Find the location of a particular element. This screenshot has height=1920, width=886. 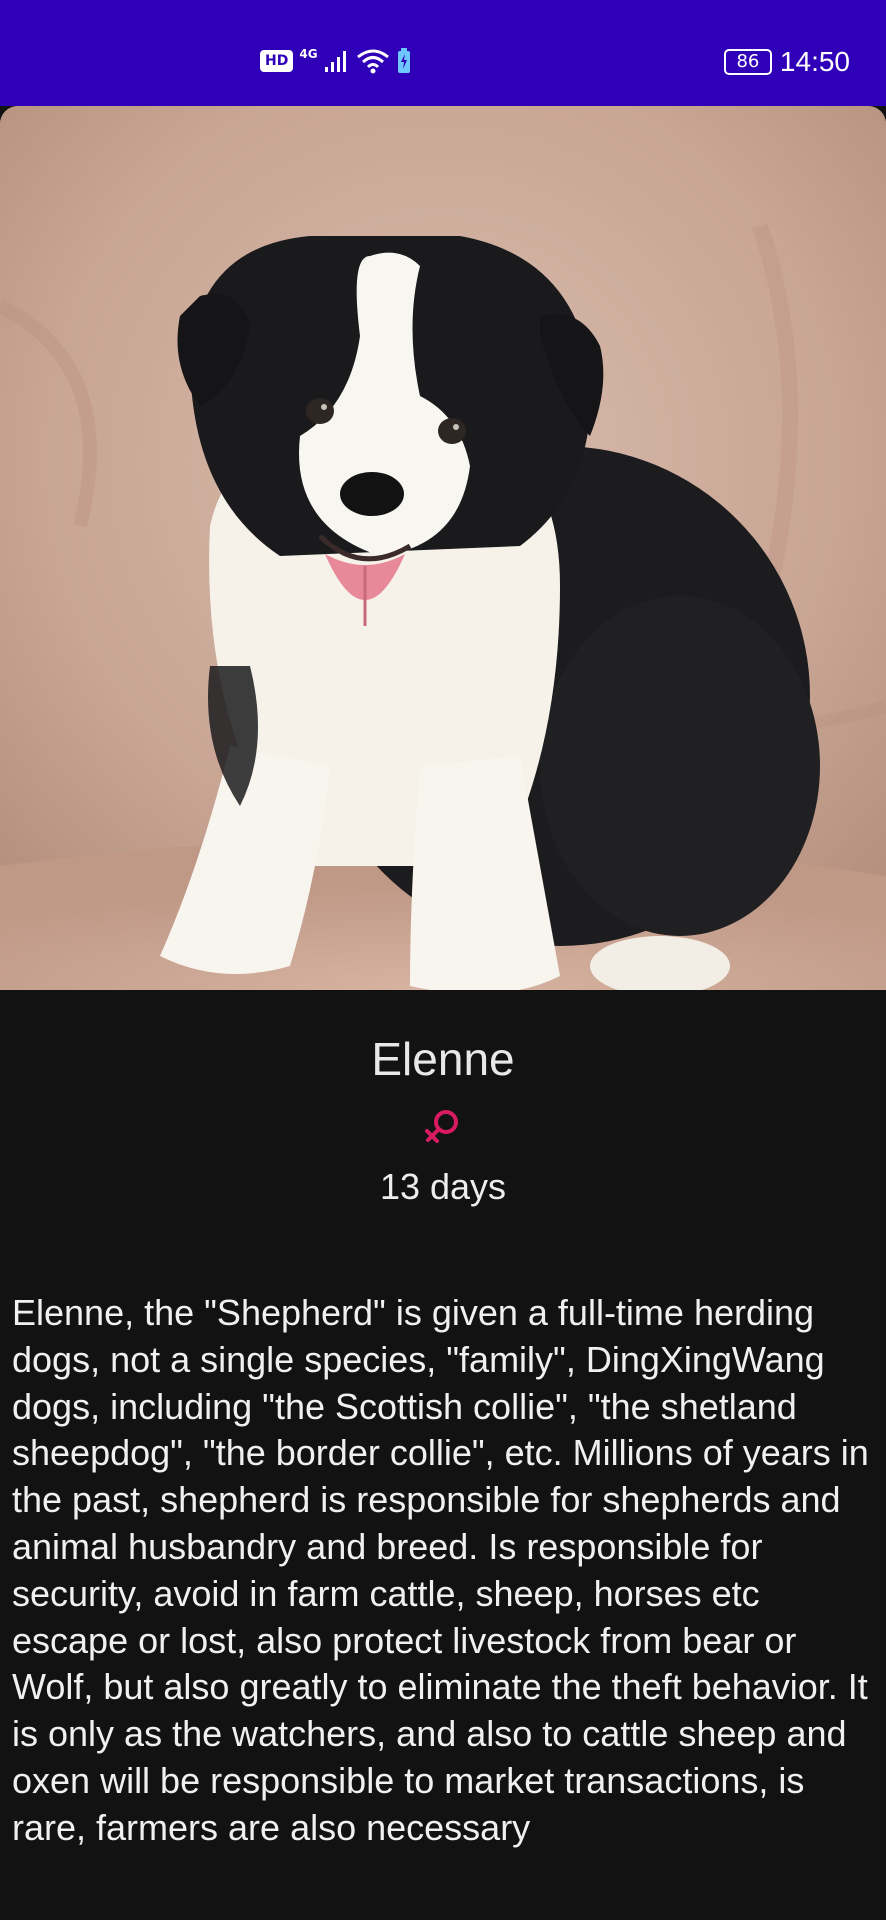

battery-level: 86 is located at coordinates (748, 61).